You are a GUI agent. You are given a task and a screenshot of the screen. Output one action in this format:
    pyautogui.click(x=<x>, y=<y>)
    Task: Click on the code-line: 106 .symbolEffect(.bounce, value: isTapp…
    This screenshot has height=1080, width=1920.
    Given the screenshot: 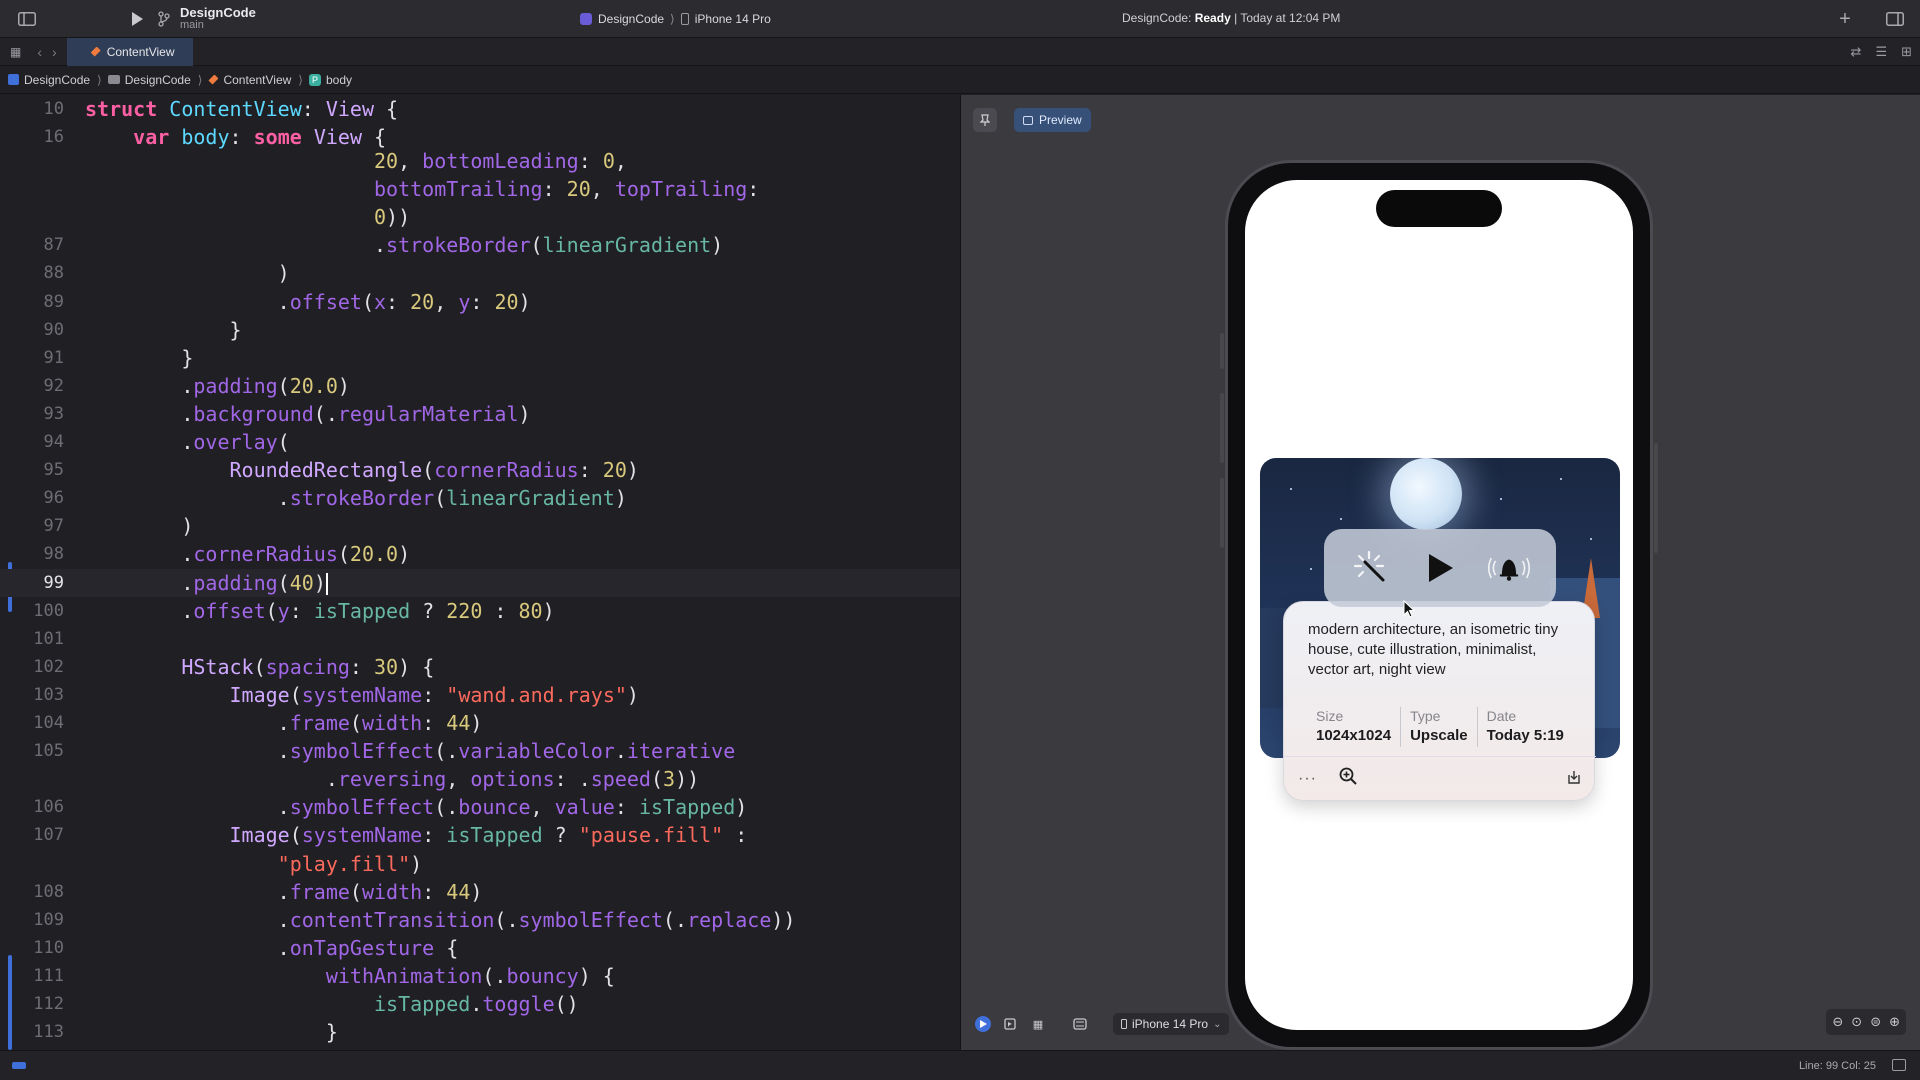 What is the action you would take?
    pyautogui.click(x=480, y=807)
    